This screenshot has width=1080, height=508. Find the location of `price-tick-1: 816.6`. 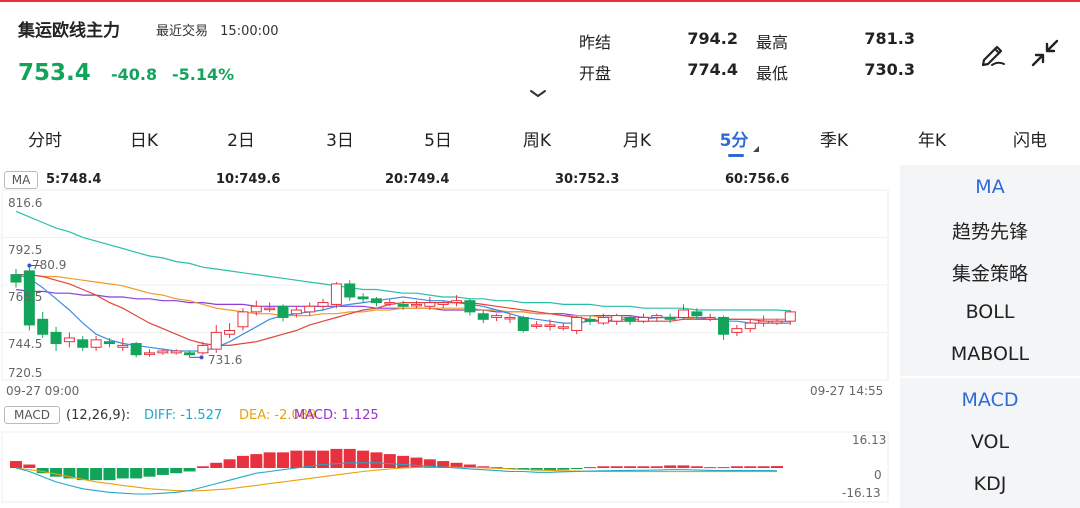

price-tick-1: 816.6 is located at coordinates (25, 203).